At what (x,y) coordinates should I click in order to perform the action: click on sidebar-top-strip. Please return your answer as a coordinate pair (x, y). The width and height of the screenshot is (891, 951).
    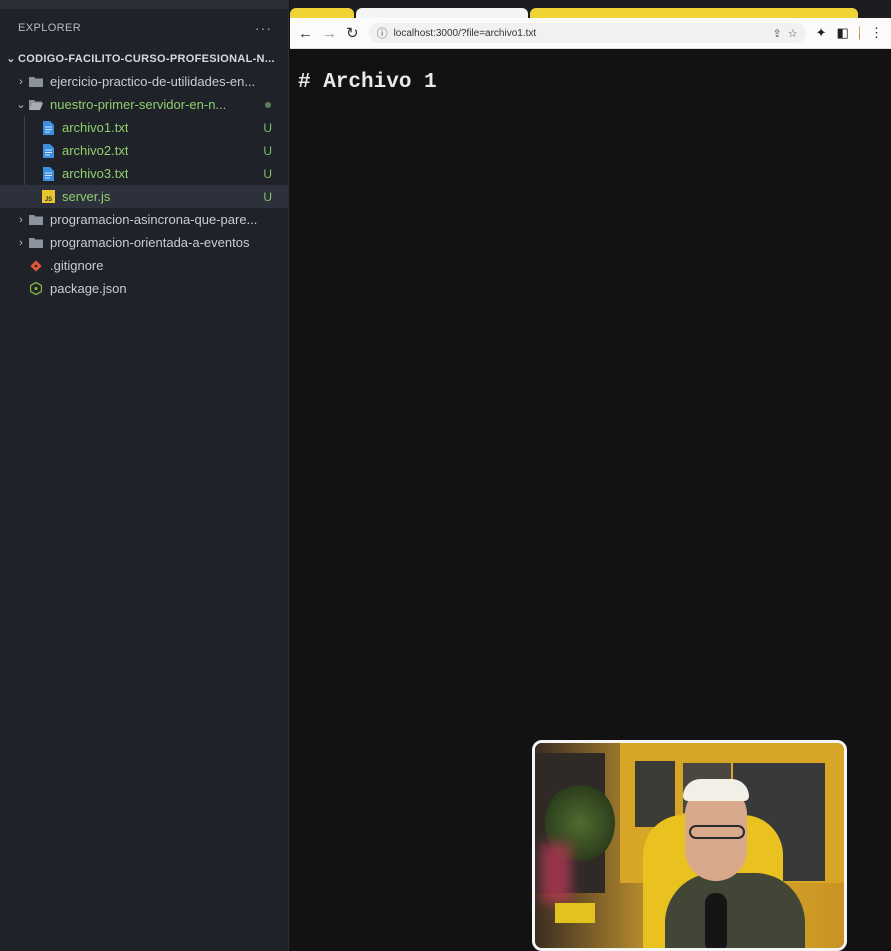
    Looking at the image, I should click on (144, 4).